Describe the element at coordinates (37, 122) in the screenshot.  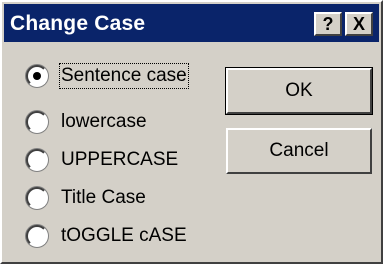
I see `radio-lowercase` at that location.